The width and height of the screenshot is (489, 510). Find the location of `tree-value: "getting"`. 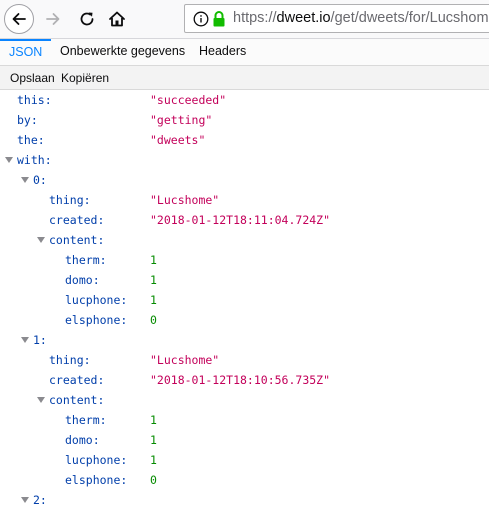

tree-value: "getting" is located at coordinates (181, 120).